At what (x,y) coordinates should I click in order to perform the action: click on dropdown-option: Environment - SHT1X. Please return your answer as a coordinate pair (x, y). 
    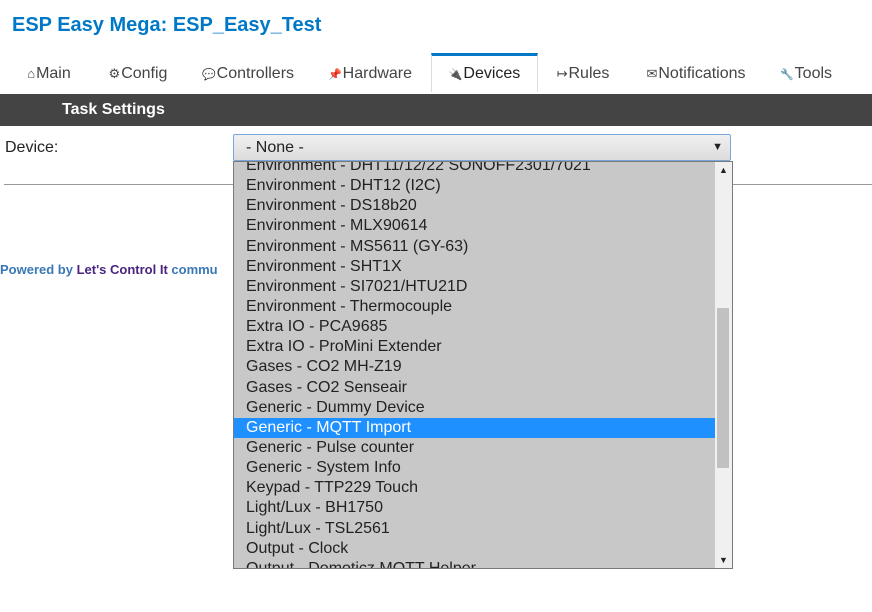
    Looking at the image, I should click on (475, 267).